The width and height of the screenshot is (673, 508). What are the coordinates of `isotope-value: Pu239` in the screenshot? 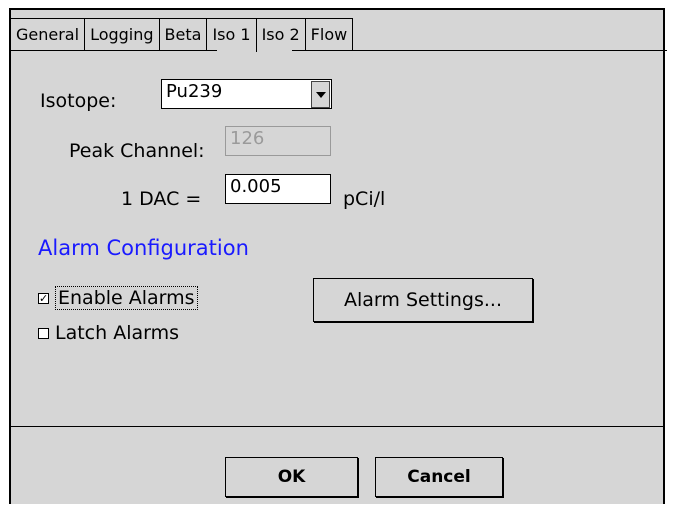 It's located at (194, 91).